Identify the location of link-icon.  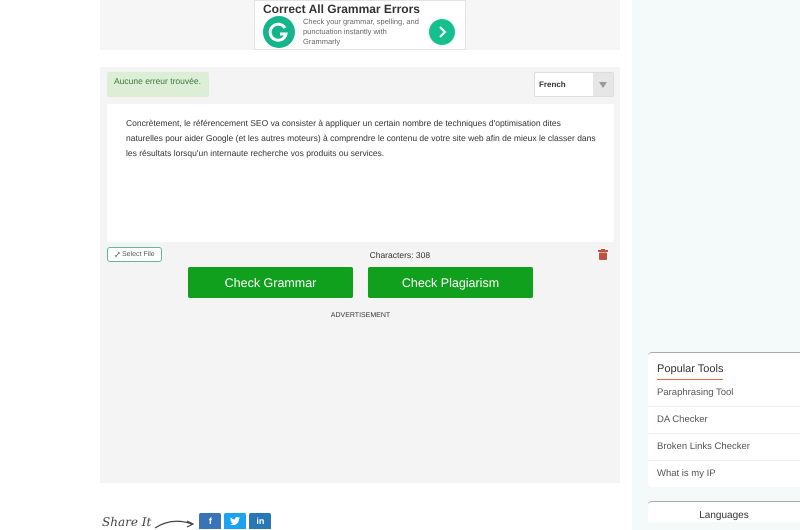
(117, 254).